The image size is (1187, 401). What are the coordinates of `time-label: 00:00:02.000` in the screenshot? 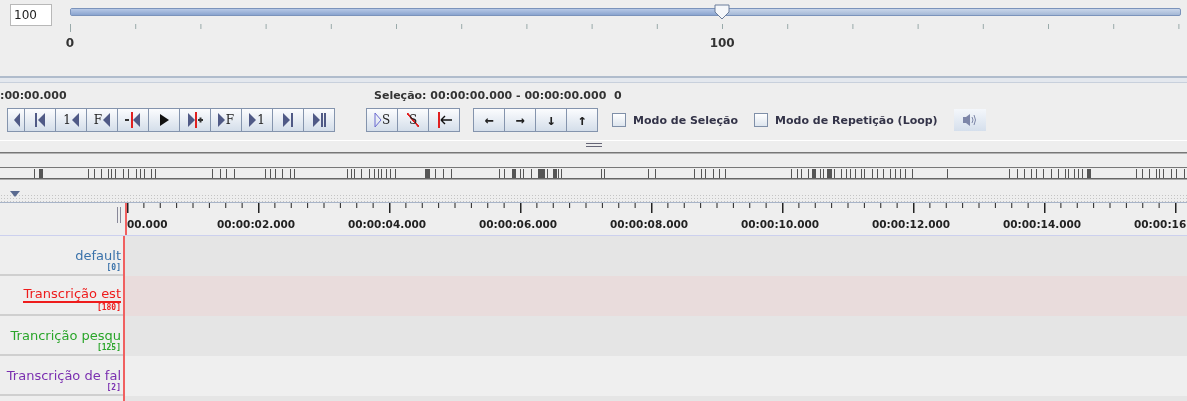 It's located at (256, 224).